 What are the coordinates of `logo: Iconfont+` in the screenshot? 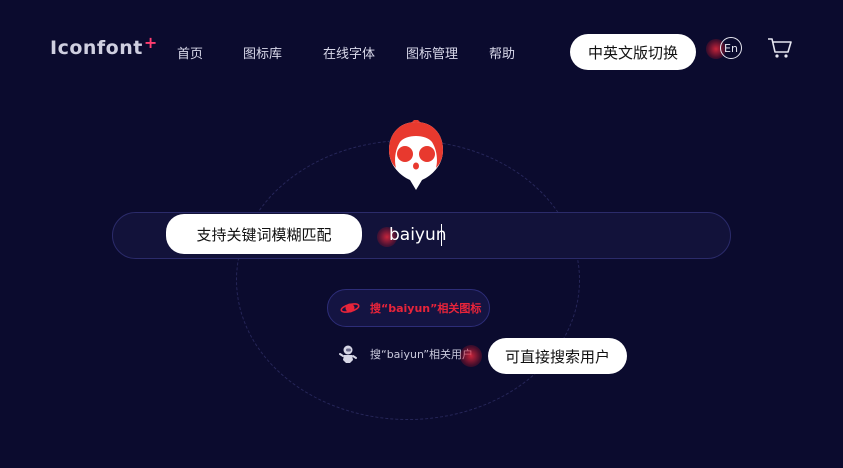 It's located at (104, 46).